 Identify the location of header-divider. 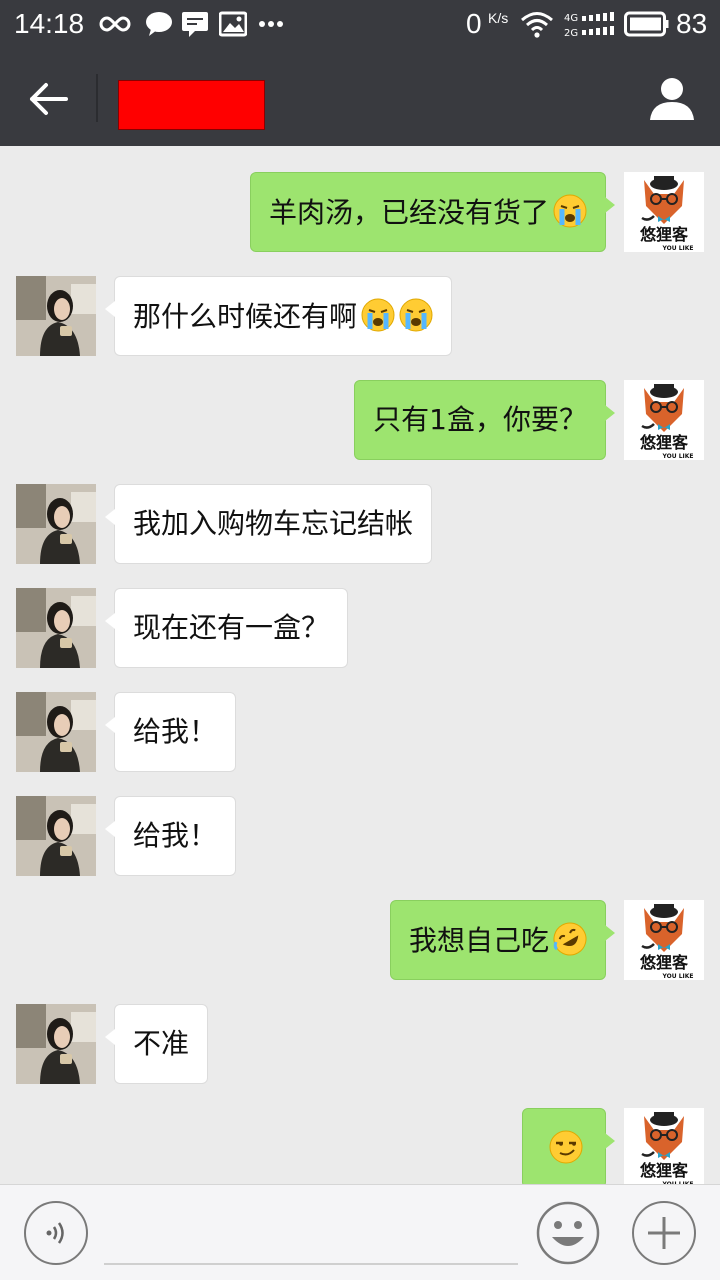
(97, 98).